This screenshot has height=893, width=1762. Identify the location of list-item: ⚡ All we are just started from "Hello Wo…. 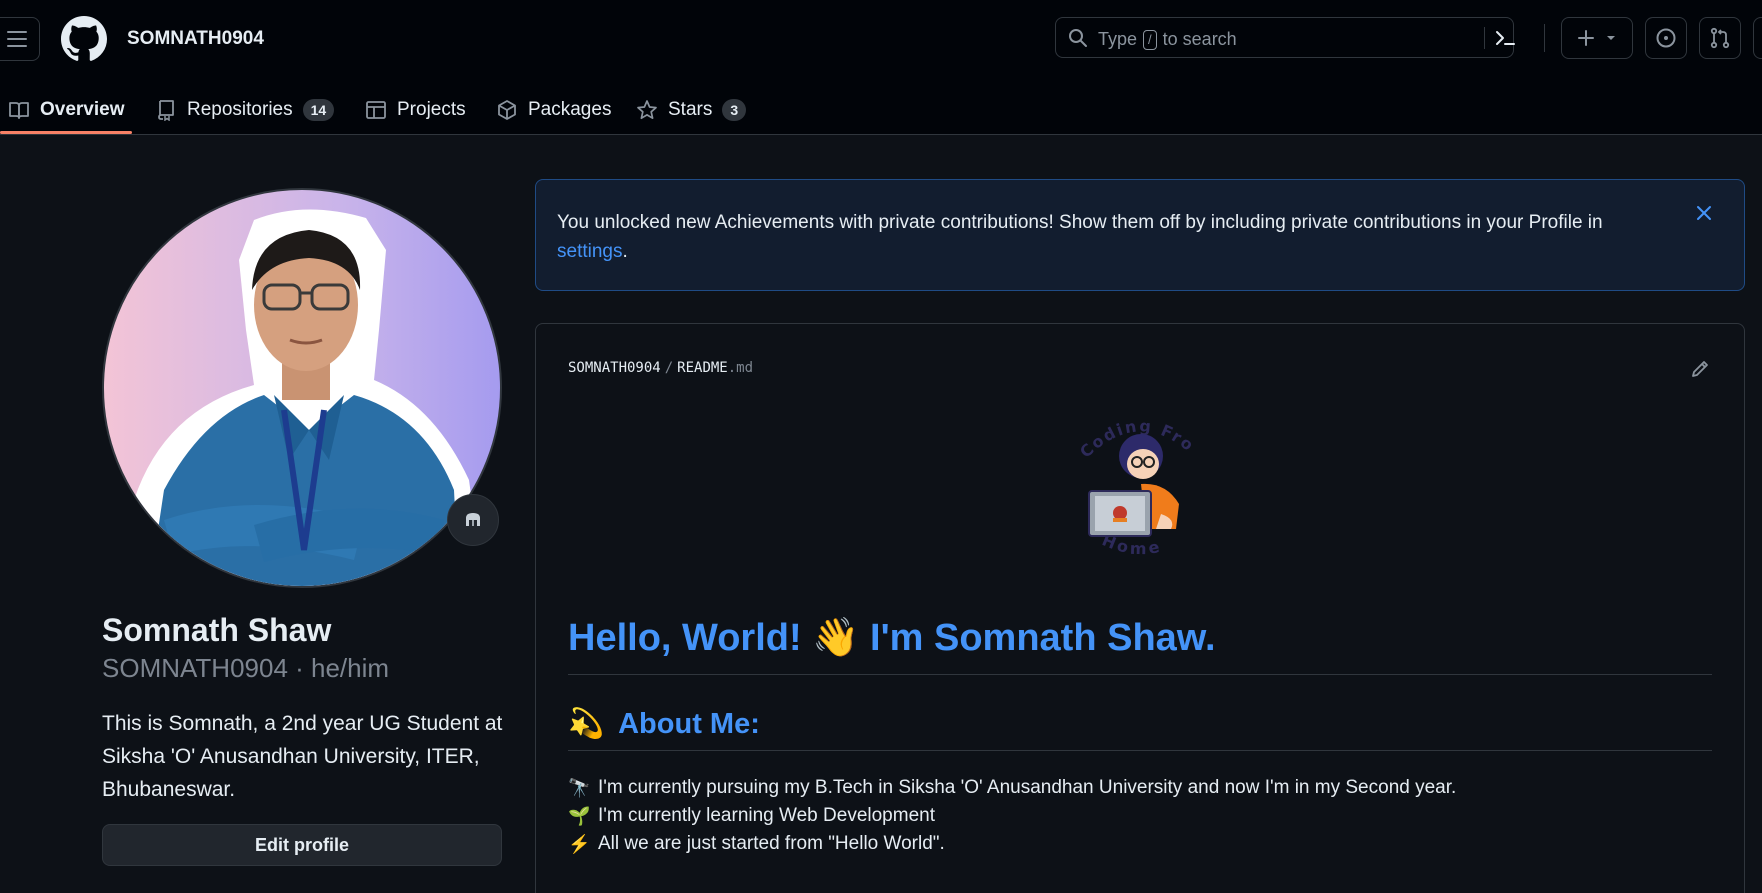
(1012, 844).